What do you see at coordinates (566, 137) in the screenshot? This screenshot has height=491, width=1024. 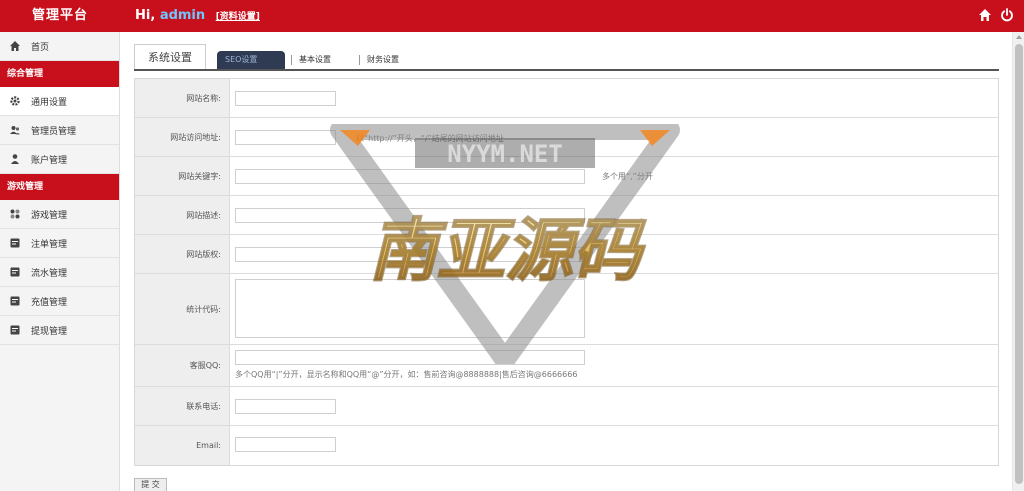 I see `form-row-site-url: 网站访问地址: 以“http://”开头，“/”结尾的网站访问地址` at bounding box center [566, 137].